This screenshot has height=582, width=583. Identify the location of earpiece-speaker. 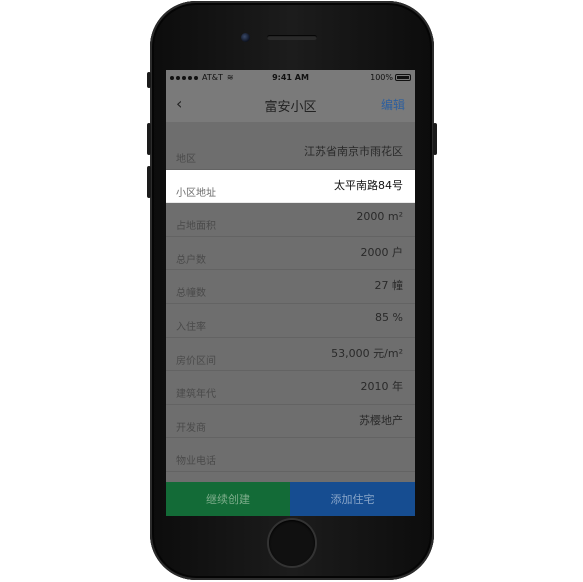
(292, 37).